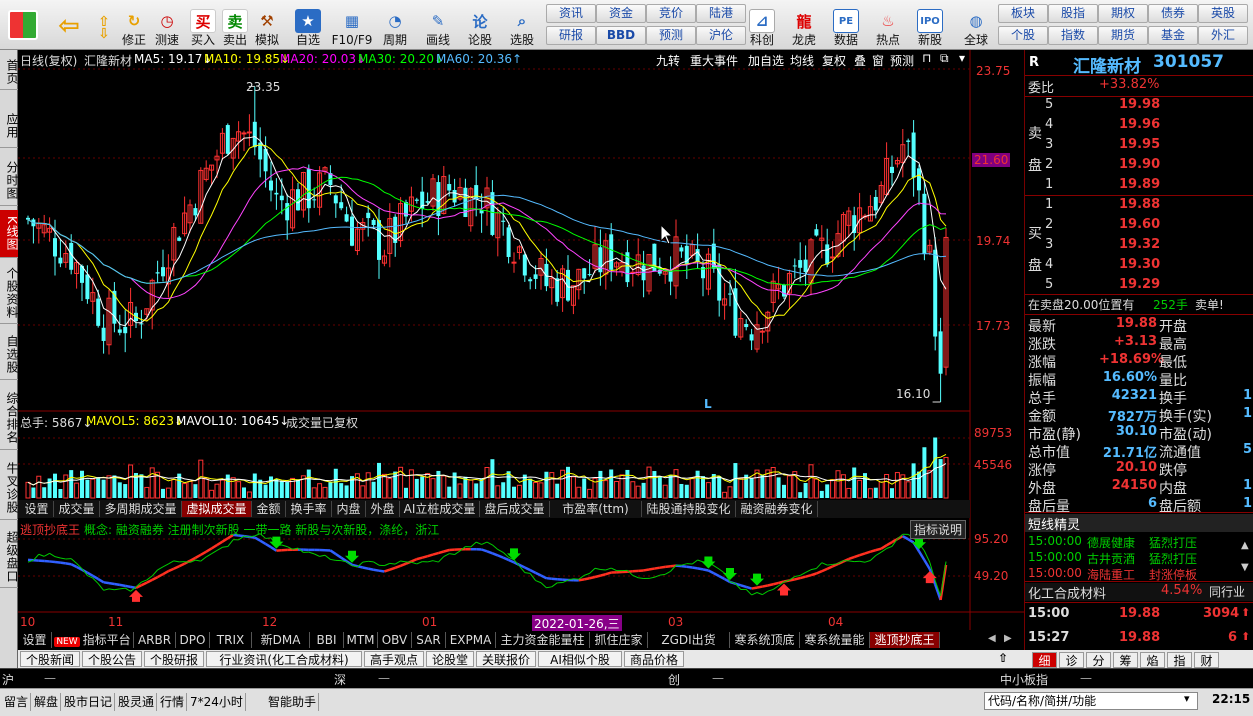 The width and height of the screenshot is (1253, 716). What do you see at coordinates (203, 25) in the screenshot?
I see `buy-button: 买买入` at bounding box center [203, 25].